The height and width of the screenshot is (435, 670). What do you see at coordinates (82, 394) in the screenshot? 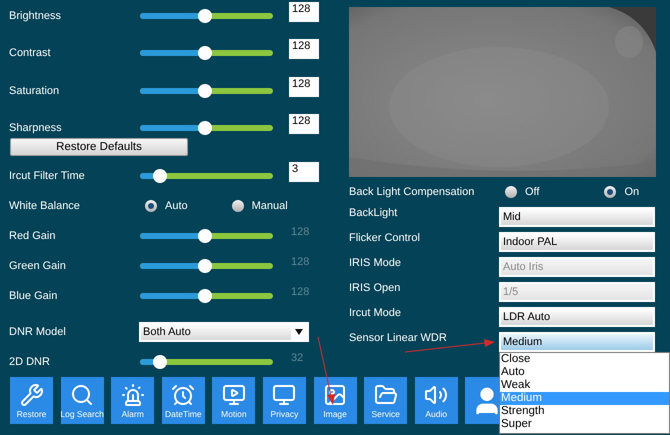
I see `search-icon` at bounding box center [82, 394].